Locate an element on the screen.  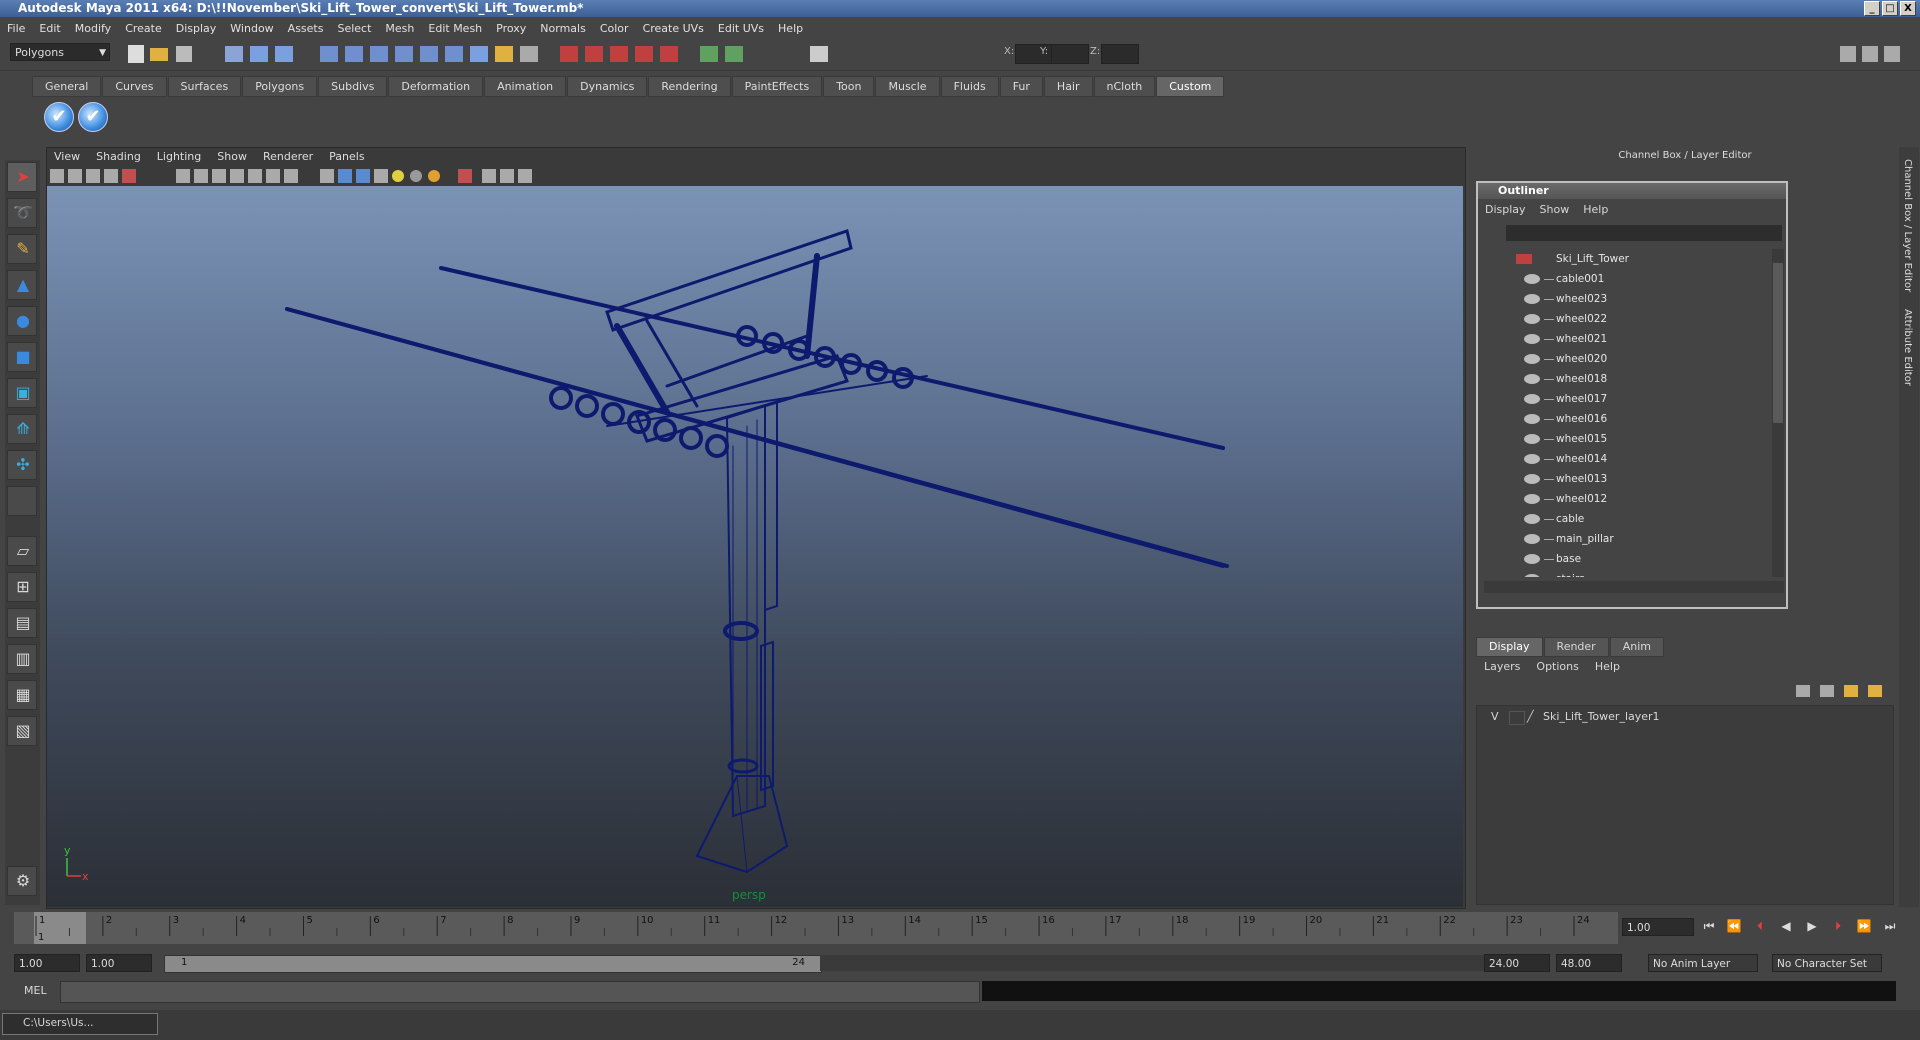
dope-sheet-layout-button: ▧ is located at coordinates (22, 731).